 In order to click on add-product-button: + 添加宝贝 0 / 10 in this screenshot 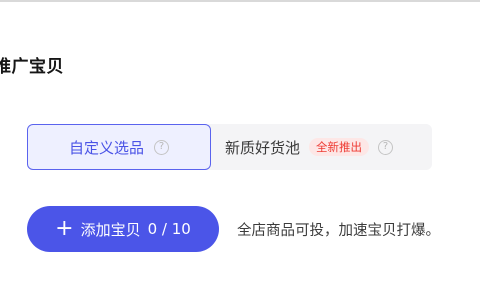, I will do `click(123, 229)`.